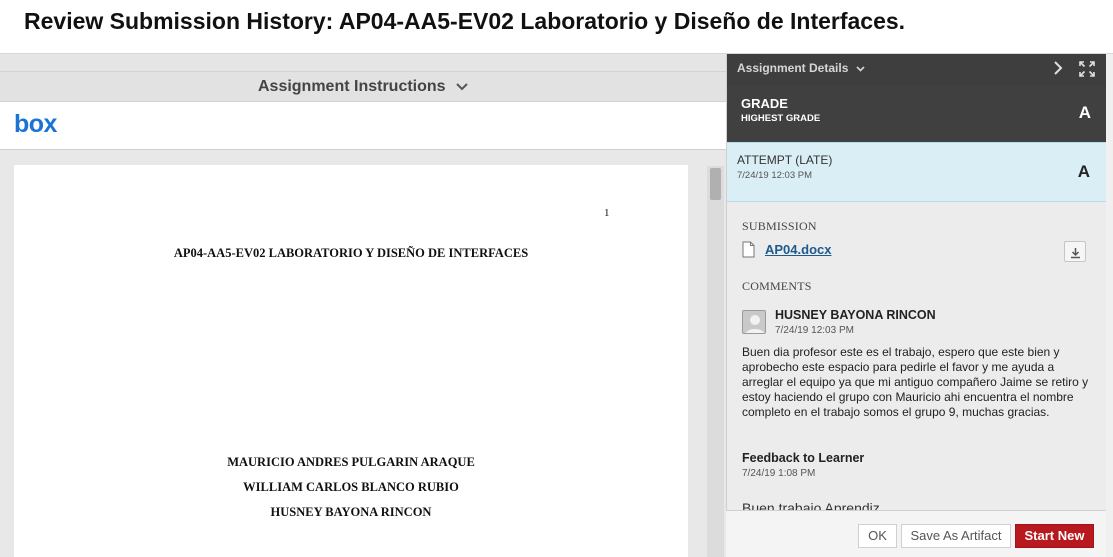  I want to click on grade-summary: GRADE HIGHEST GRADE A, so click(917, 114).